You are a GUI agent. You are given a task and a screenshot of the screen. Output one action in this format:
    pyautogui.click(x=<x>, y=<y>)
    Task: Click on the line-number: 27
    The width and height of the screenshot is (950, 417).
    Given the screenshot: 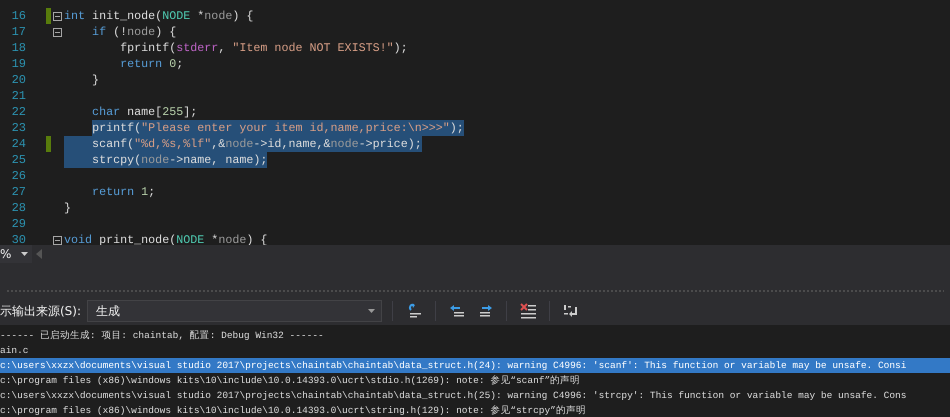 What is the action you would take?
    pyautogui.click(x=18, y=192)
    